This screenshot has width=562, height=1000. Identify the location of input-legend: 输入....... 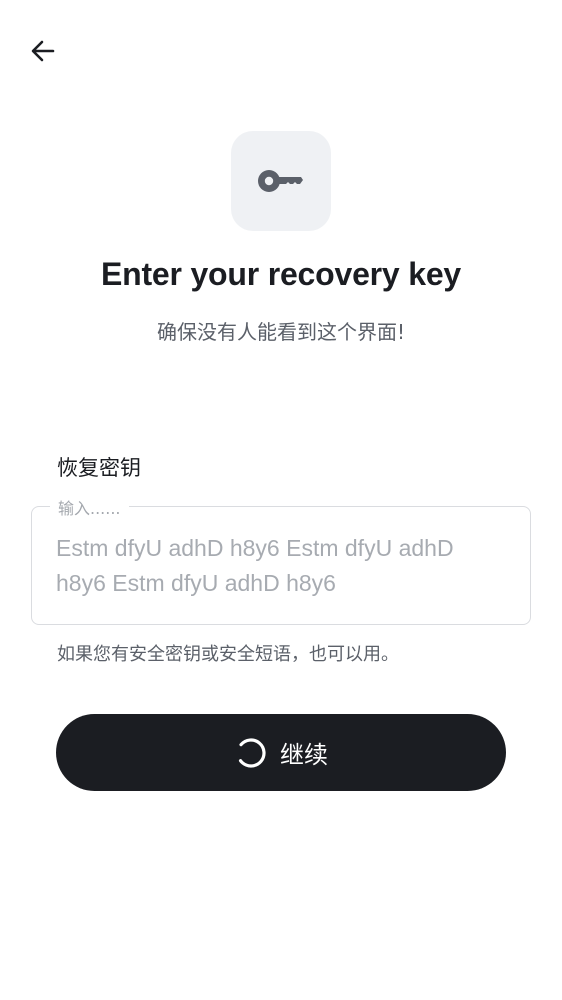
(89, 507).